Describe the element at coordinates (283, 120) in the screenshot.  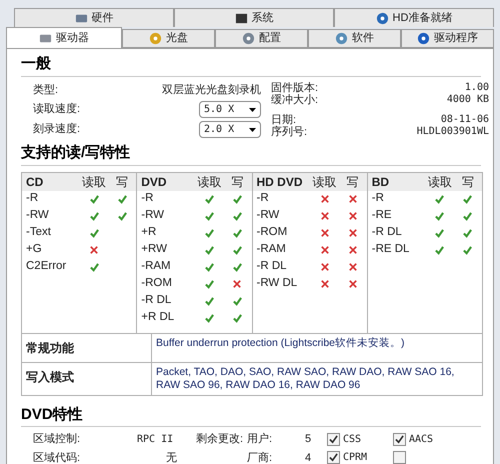
I see `field-label: 日期:` at that location.